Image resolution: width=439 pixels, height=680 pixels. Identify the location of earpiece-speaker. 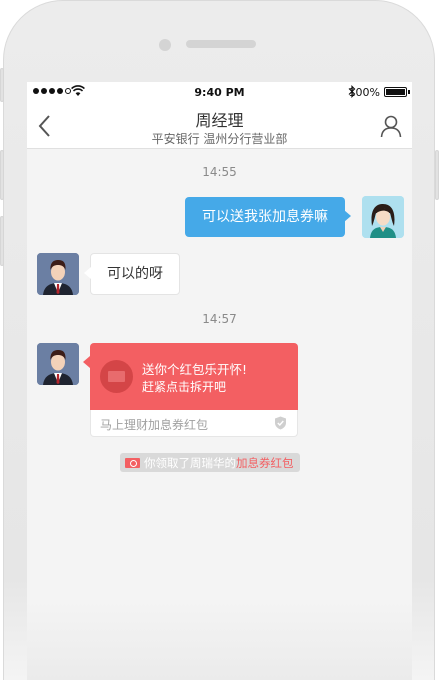
(221, 44).